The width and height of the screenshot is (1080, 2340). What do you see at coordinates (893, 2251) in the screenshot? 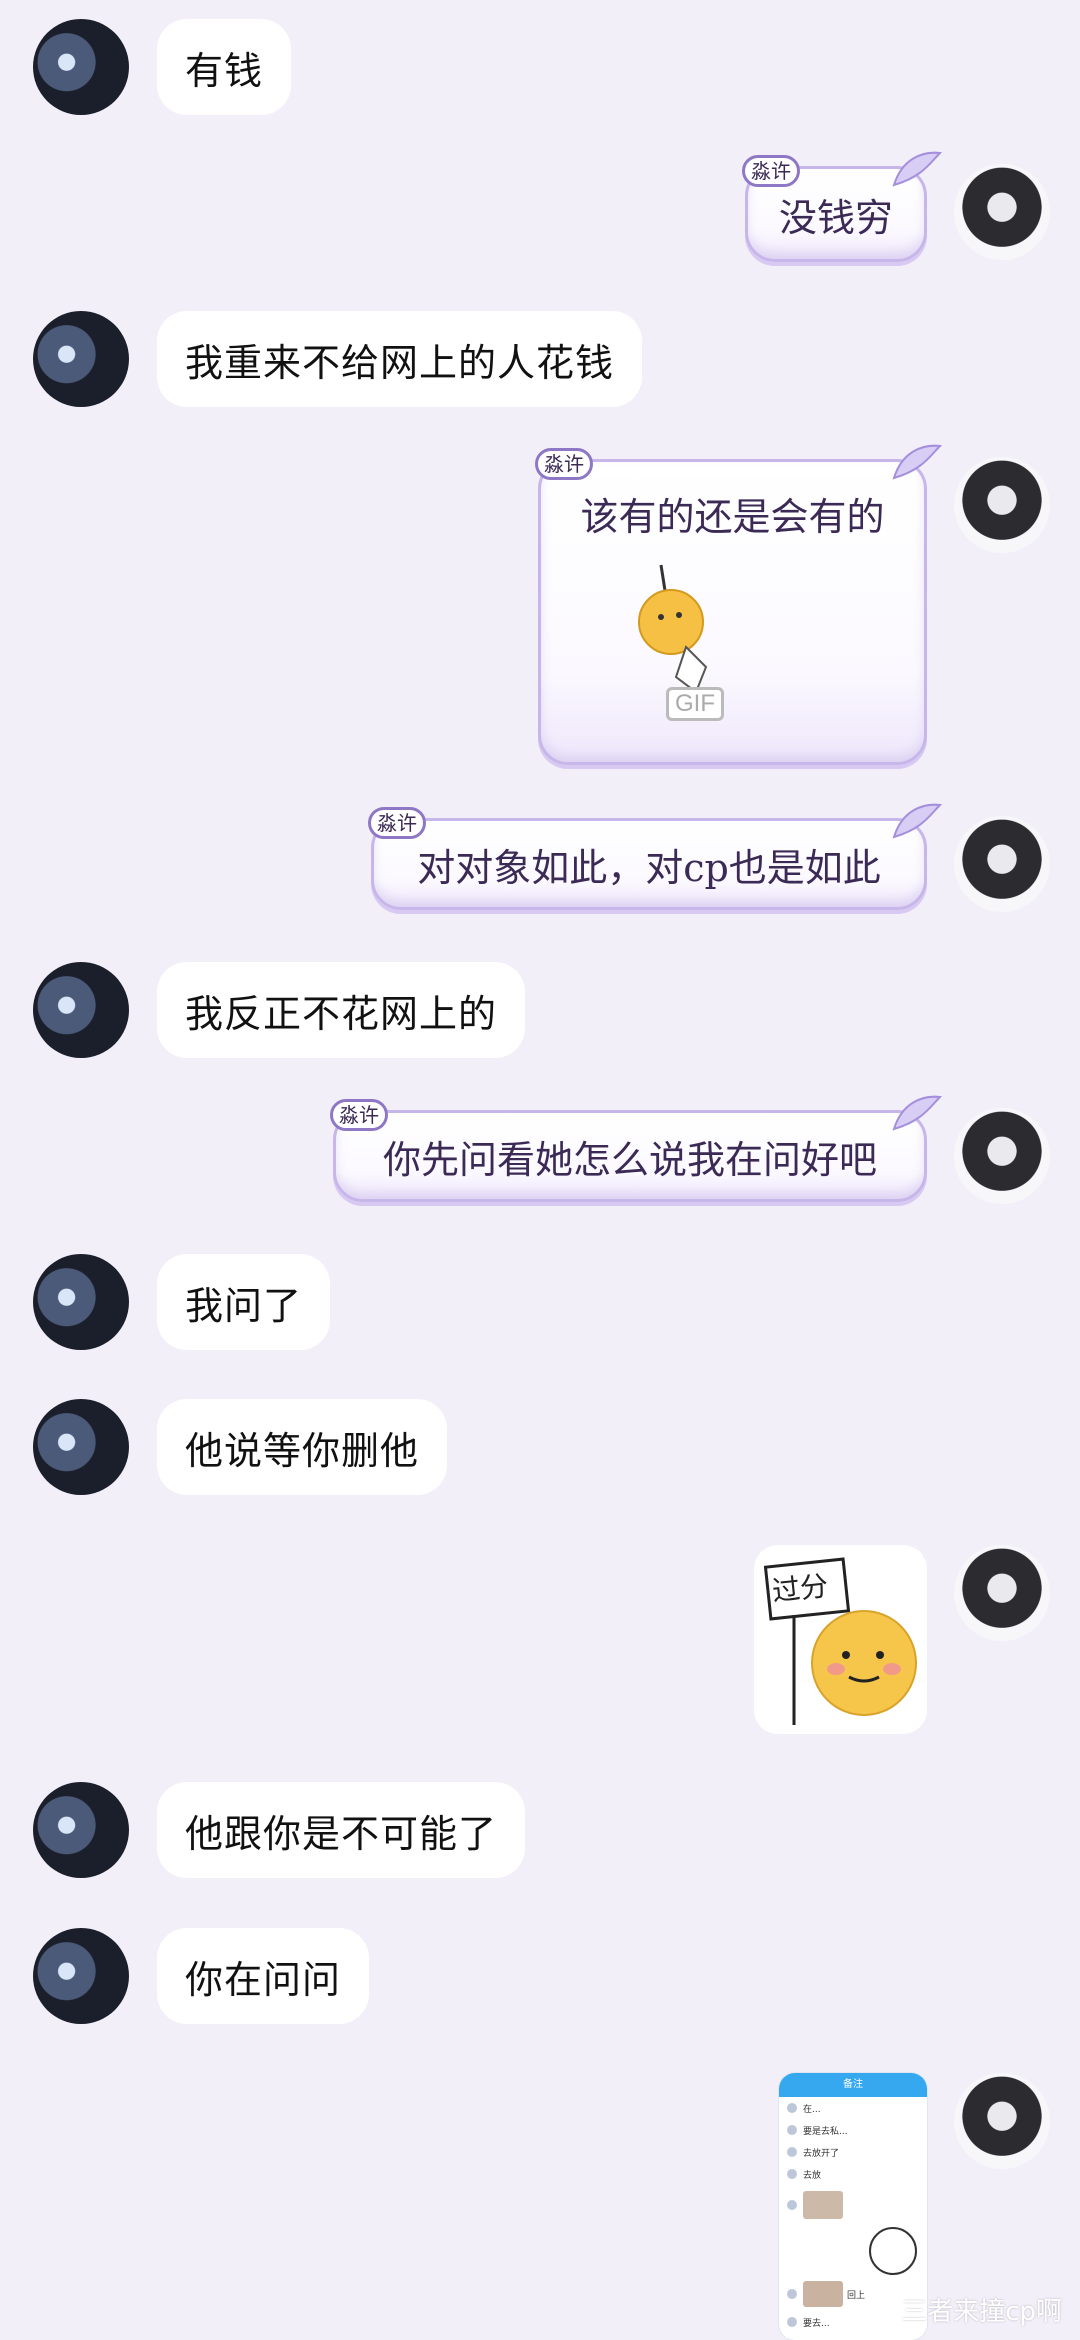
I see `panda-sticker-icon` at bounding box center [893, 2251].